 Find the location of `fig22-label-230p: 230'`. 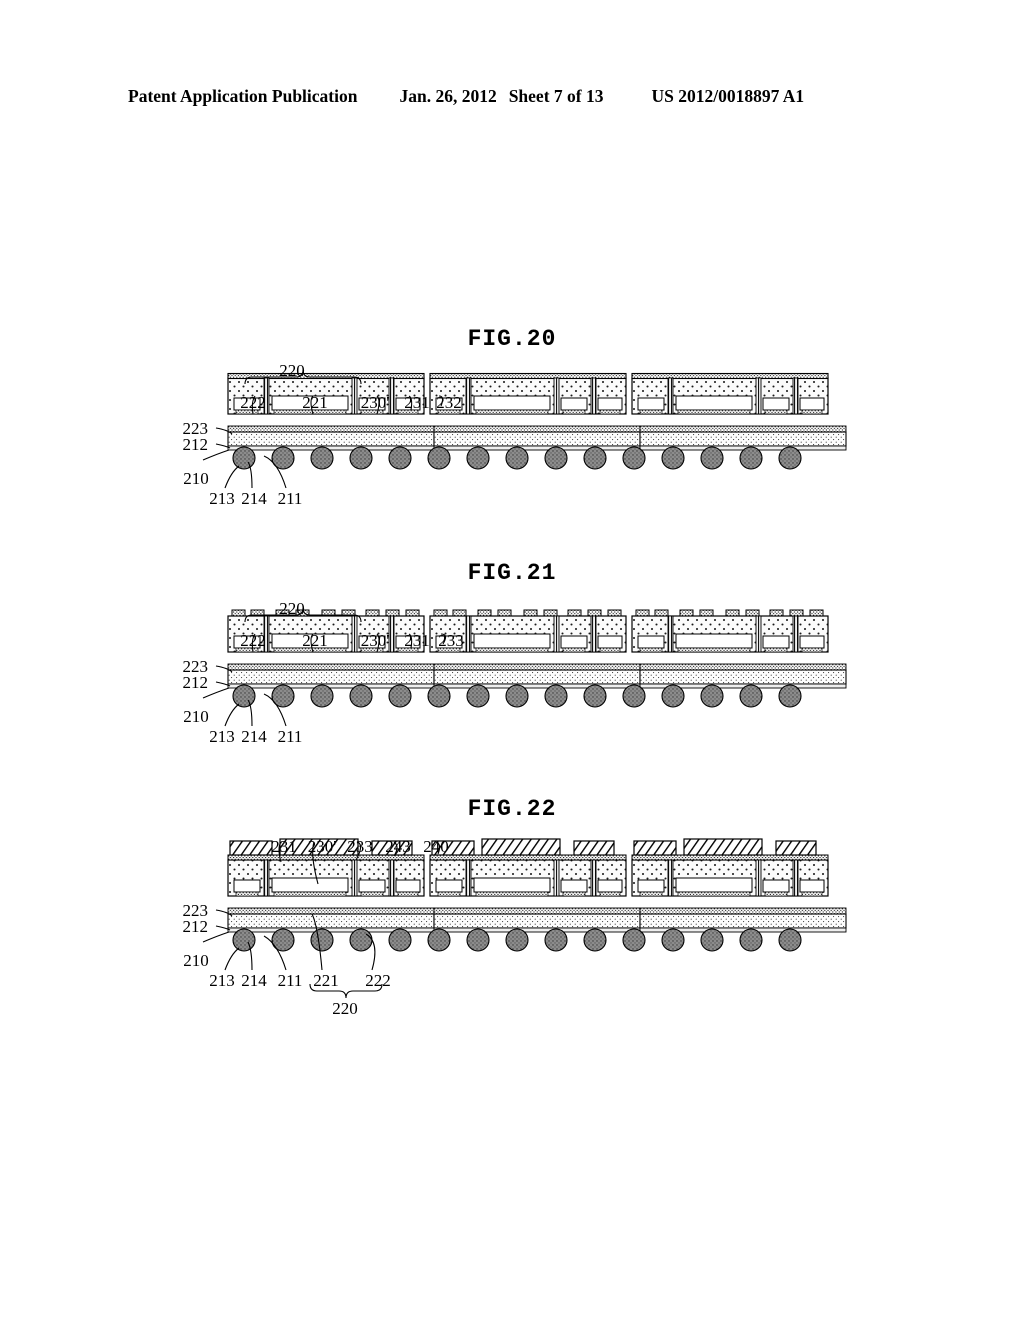

fig22-label-230p: 230' is located at coordinates (322, 846).